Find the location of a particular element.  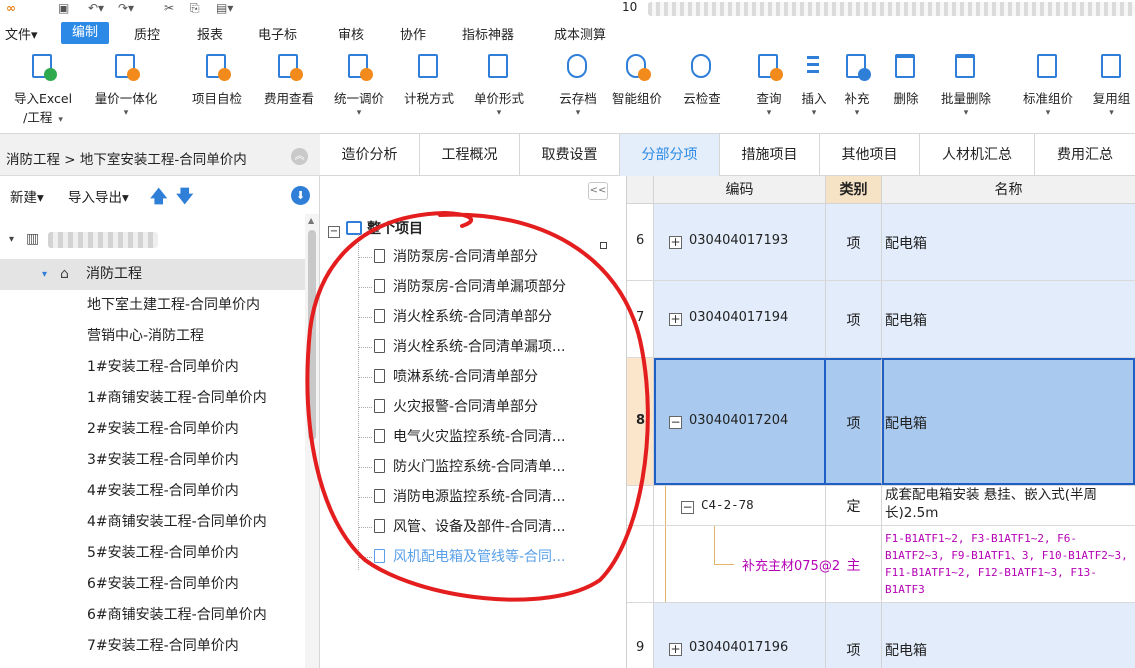

menu-collab: 协作 is located at coordinates (413, 33).